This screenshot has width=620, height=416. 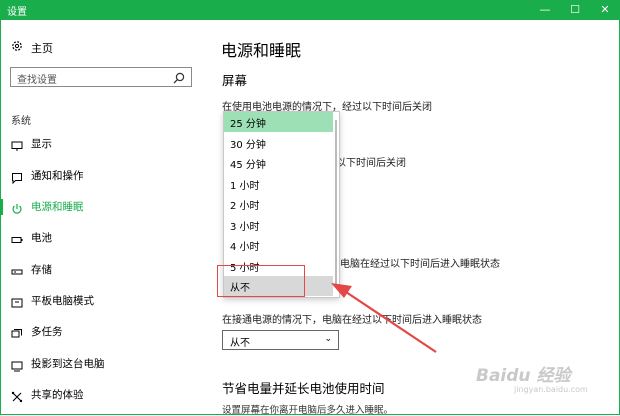 What do you see at coordinates (545, 10) in the screenshot?
I see `minimize-button: —` at bounding box center [545, 10].